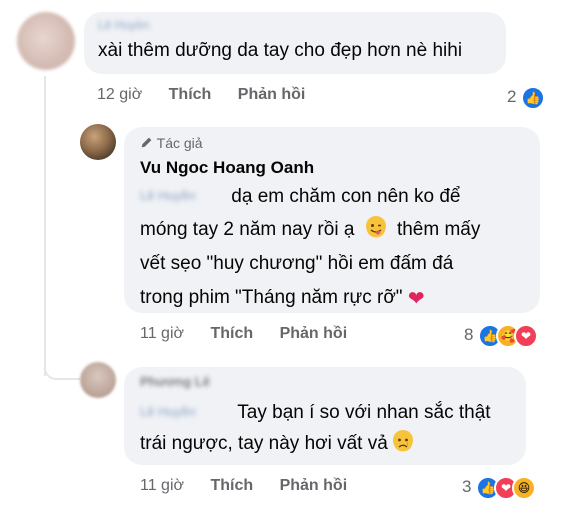 The width and height of the screenshot is (580, 507). What do you see at coordinates (277, 444) in the screenshot?
I see `reply-comment-line-2: trái ngược, tay này hơi vất vả` at bounding box center [277, 444].